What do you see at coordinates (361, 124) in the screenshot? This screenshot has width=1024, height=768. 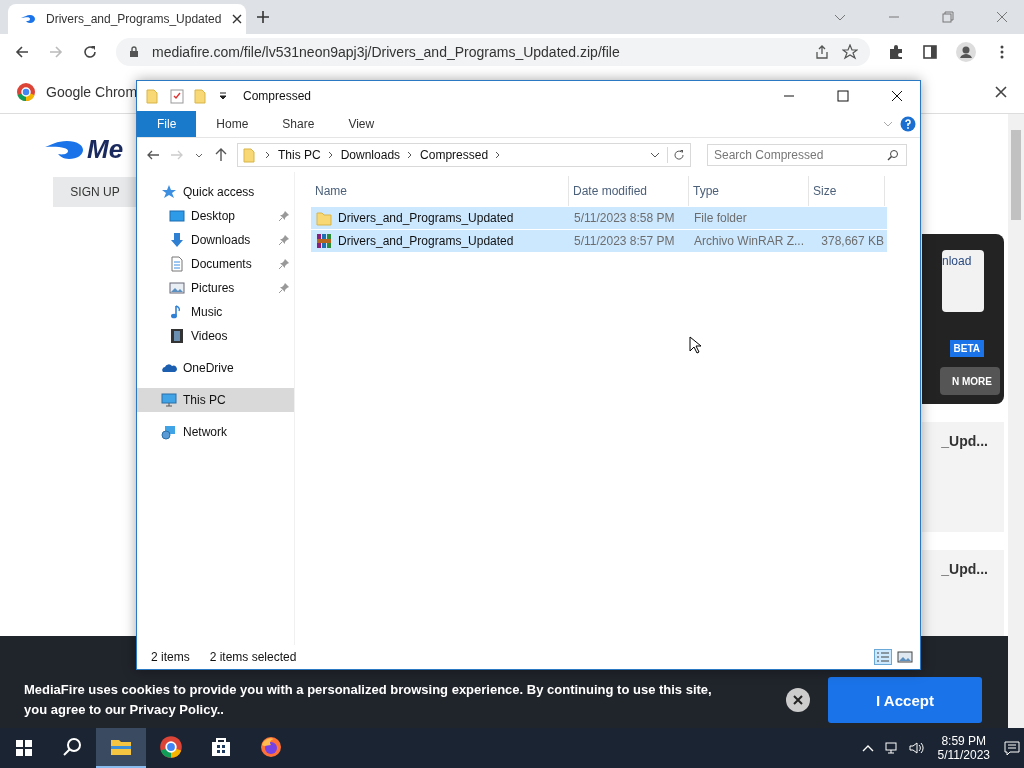 I see `ribbon-tab: View` at bounding box center [361, 124].